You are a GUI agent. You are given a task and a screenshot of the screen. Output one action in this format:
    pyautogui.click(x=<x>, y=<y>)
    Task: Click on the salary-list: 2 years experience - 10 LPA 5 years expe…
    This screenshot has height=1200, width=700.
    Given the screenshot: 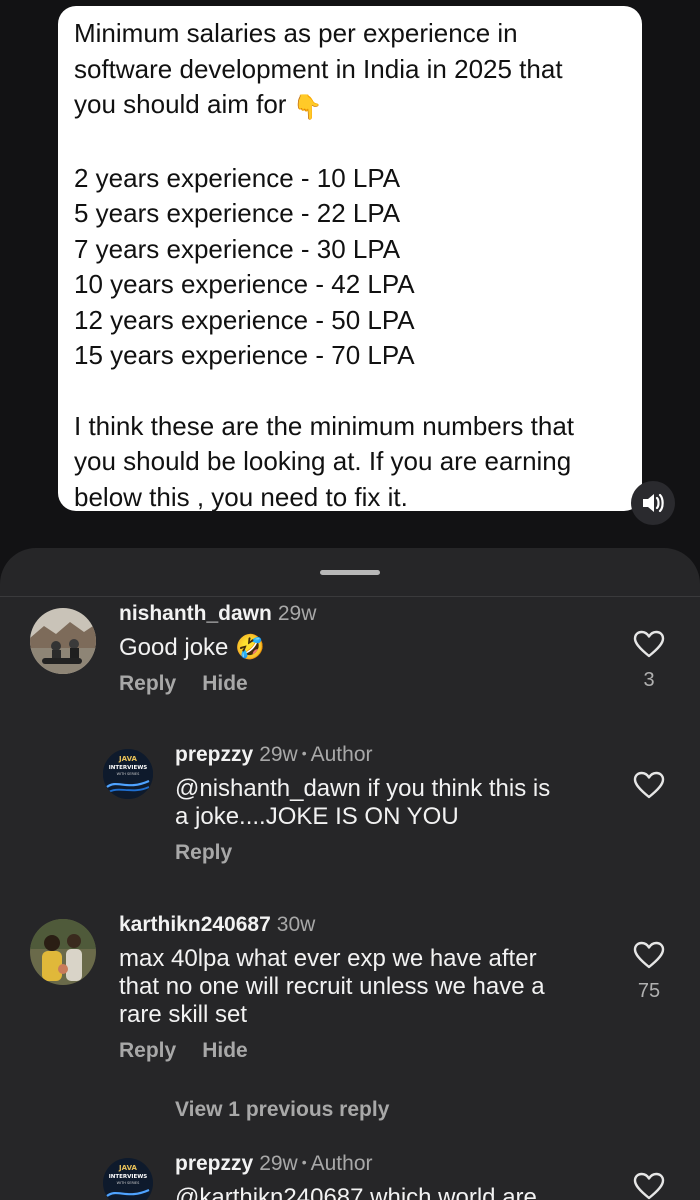 What is the action you would take?
    pyautogui.click(x=350, y=267)
    